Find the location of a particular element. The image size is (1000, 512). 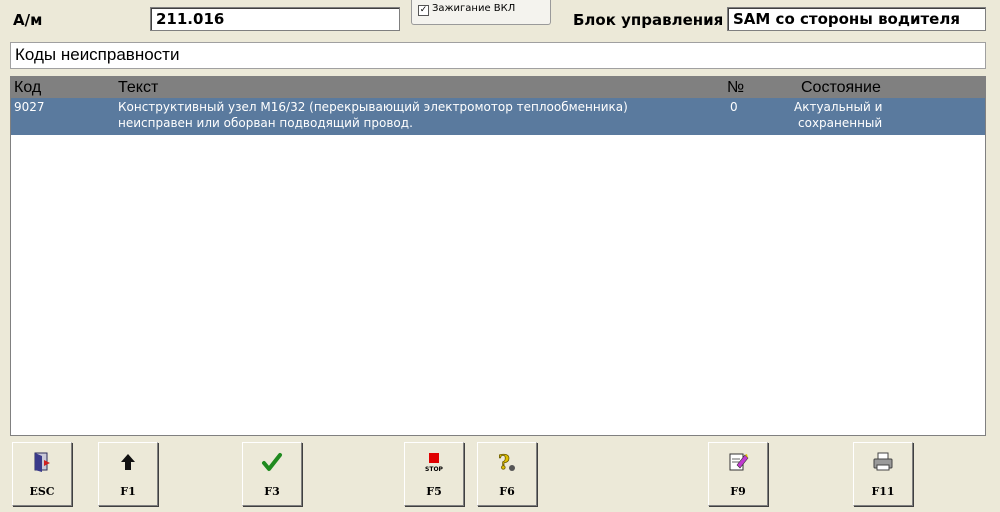

cell-state-line2: сохраненный is located at coordinates (840, 123).